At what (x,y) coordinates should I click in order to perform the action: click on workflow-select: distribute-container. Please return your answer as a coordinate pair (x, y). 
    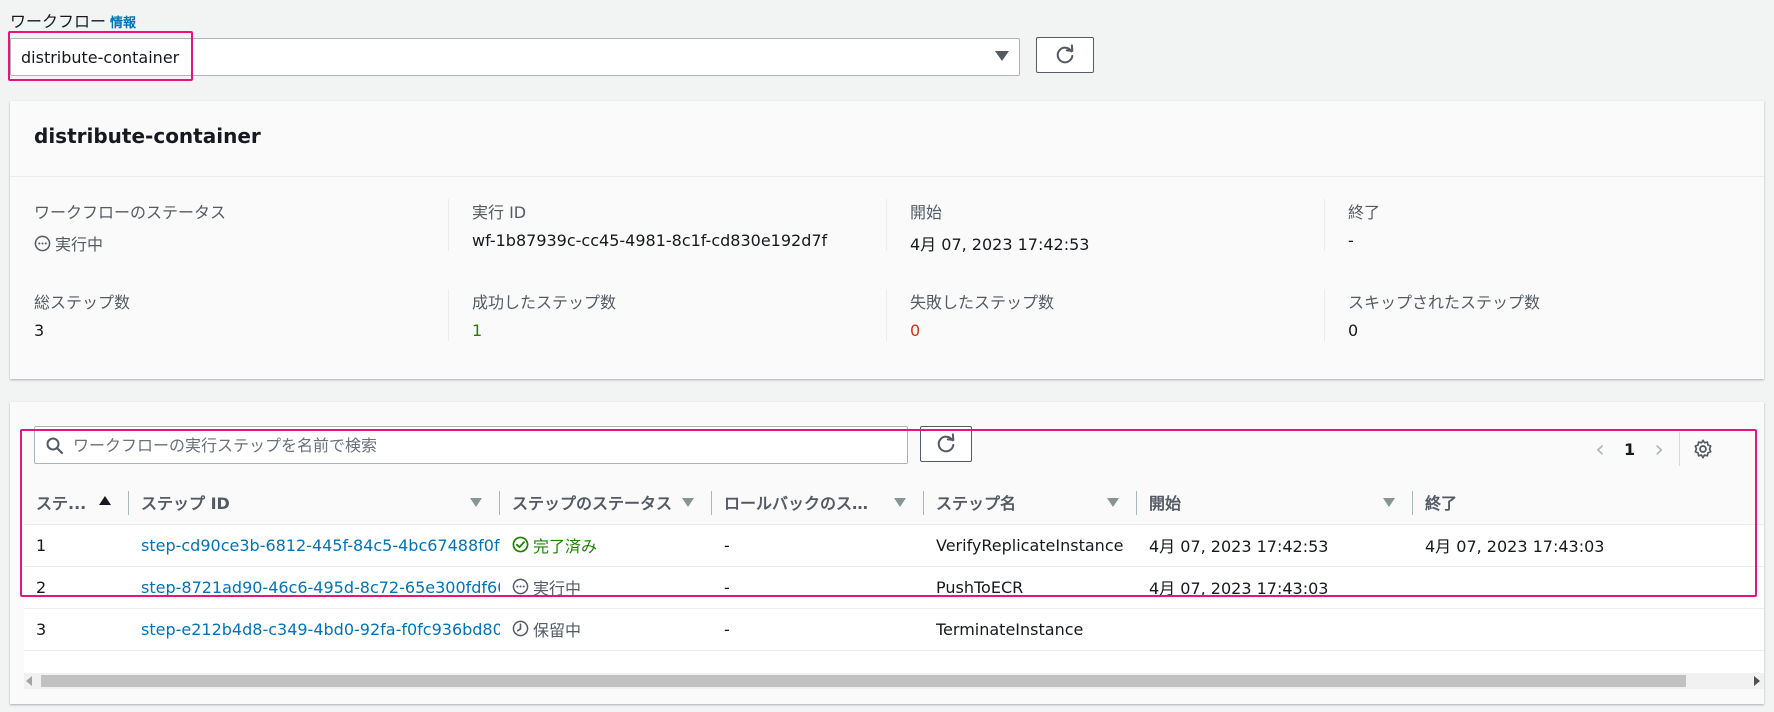
    Looking at the image, I should click on (515, 57).